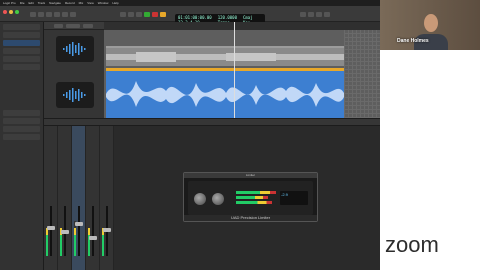 The image size is (480, 270). I want to click on gain-reduction-readout: -2.9, so click(294, 198).